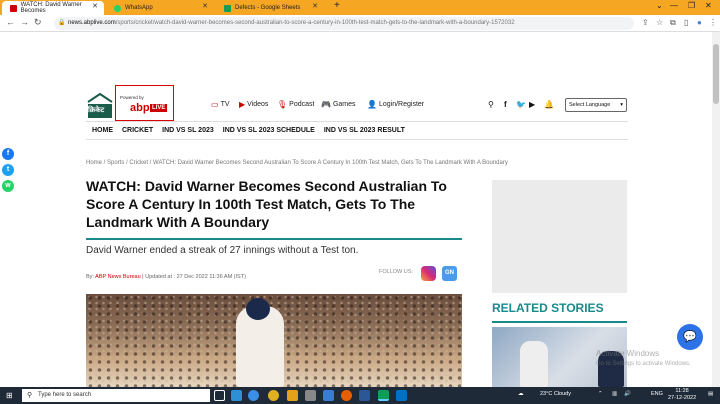 Image resolution: width=720 pixels, height=404 pixels. What do you see at coordinates (555, 394) in the screenshot?
I see `weather-text: 23°C Cloudy` at bounding box center [555, 394].